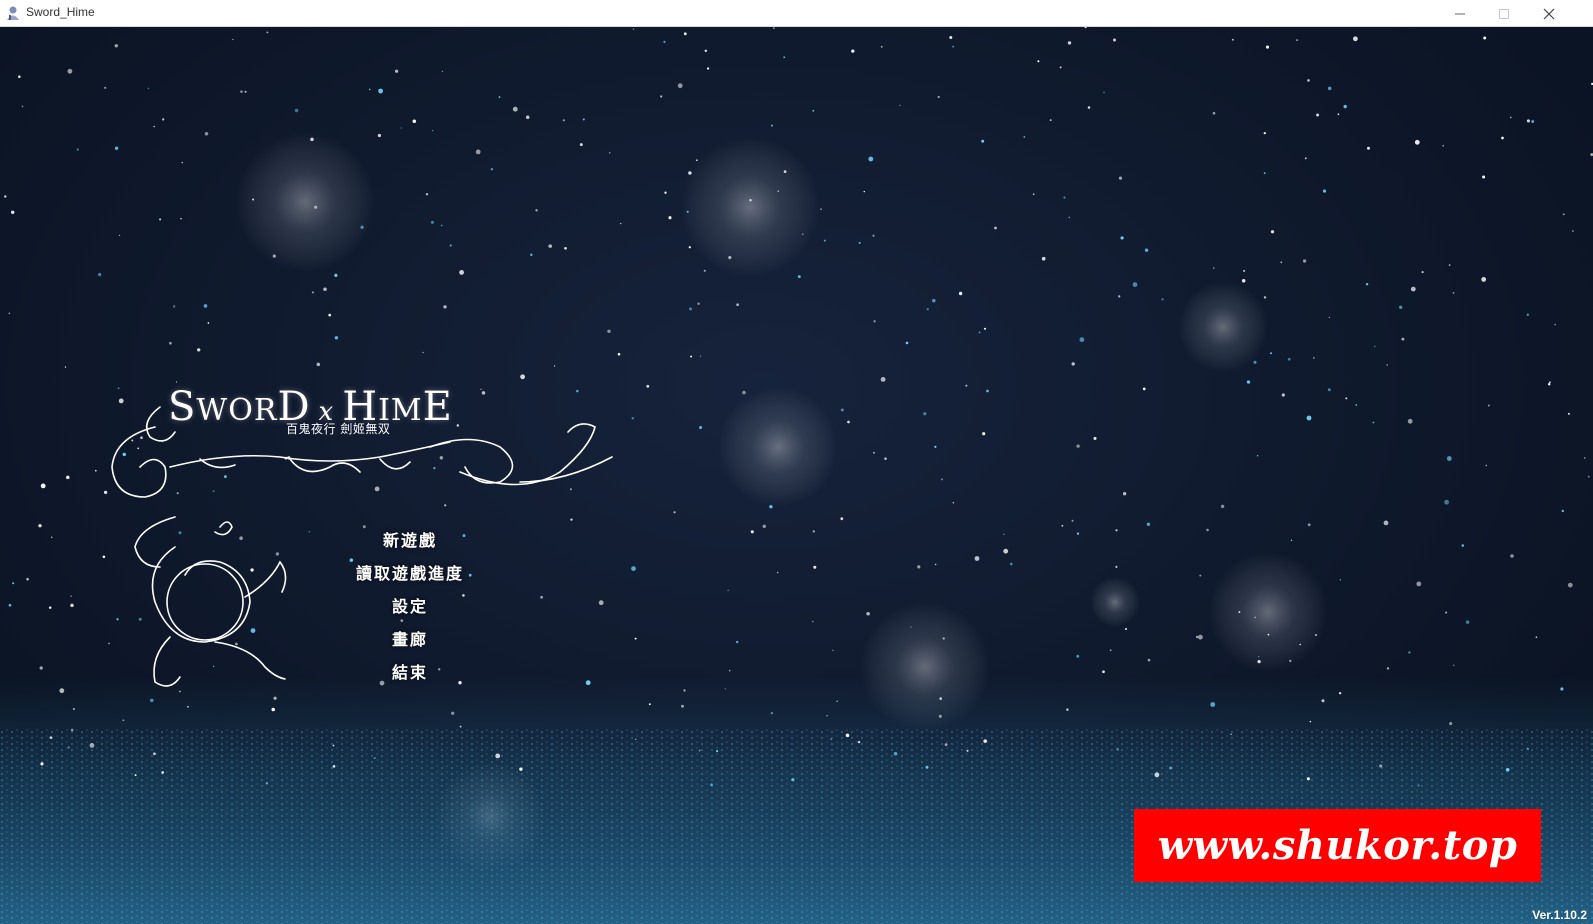  I want to click on menu-gallery: 畫廊, so click(410, 639).